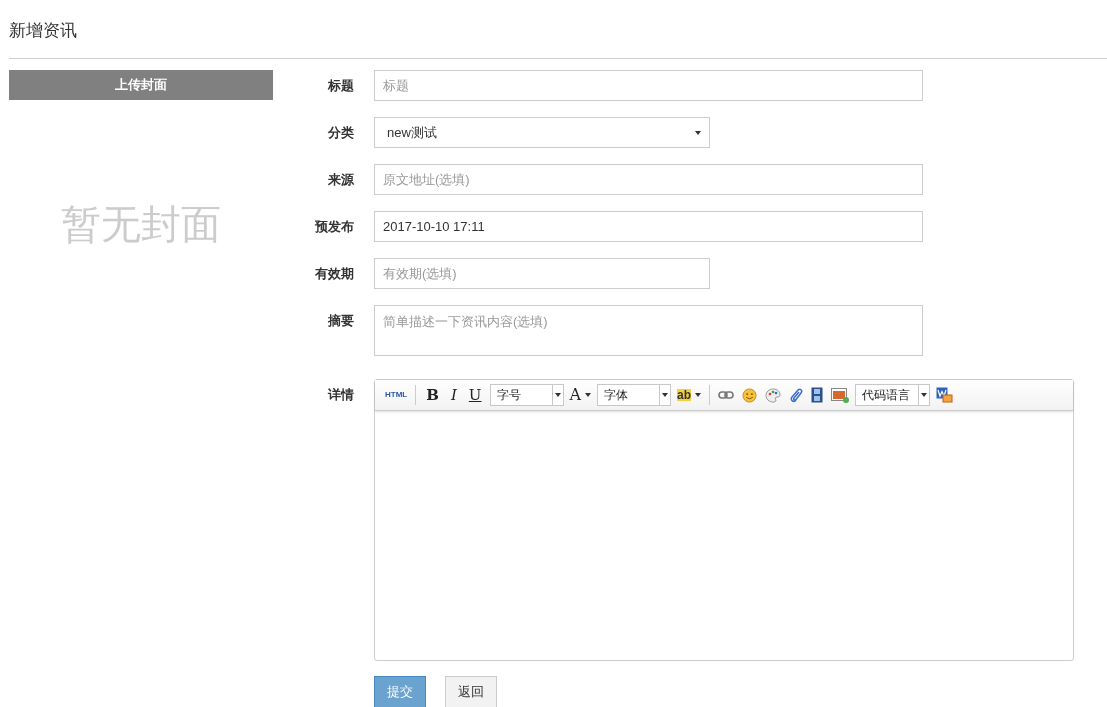 This screenshot has height=707, width=1107. What do you see at coordinates (340, 321) in the screenshot?
I see `field-label: 摘要` at bounding box center [340, 321].